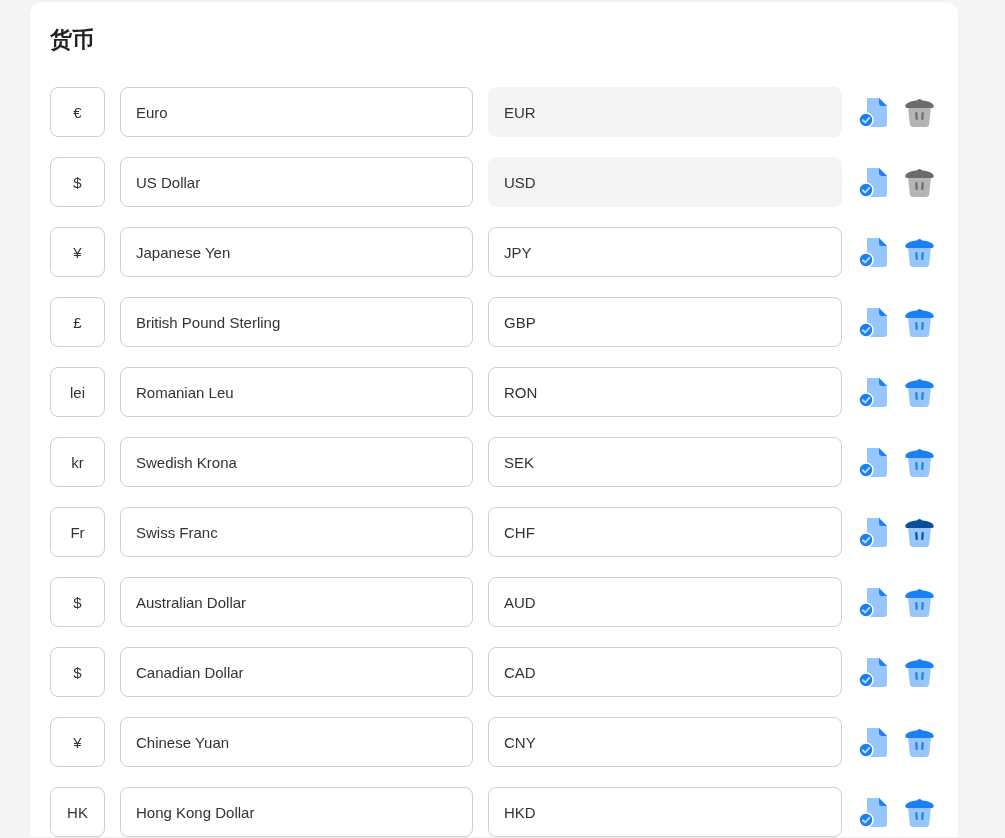 The height and width of the screenshot is (838, 1005). Describe the element at coordinates (665, 392) in the screenshot. I see `currency-code-field: RON` at that location.